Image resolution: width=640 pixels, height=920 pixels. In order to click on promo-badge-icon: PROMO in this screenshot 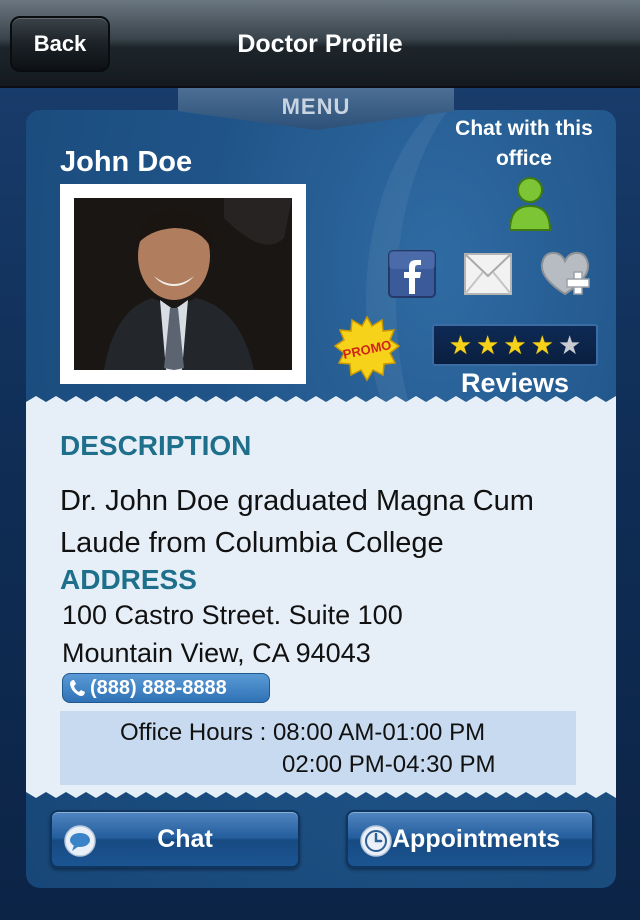, I will do `click(367, 349)`.